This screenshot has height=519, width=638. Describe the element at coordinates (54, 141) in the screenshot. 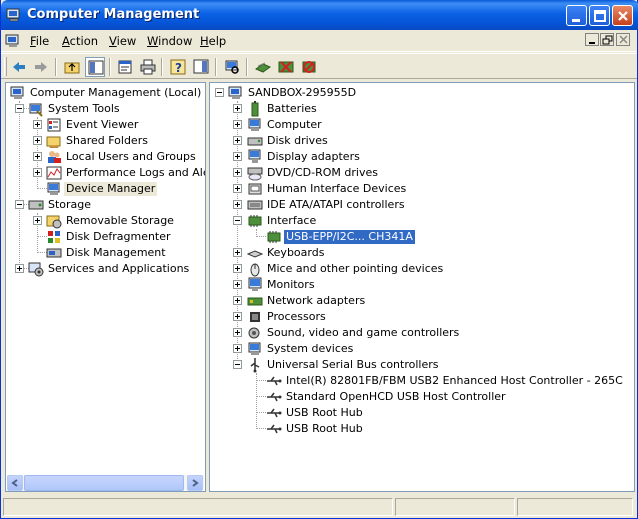

I see `shared-folder-icon` at that location.